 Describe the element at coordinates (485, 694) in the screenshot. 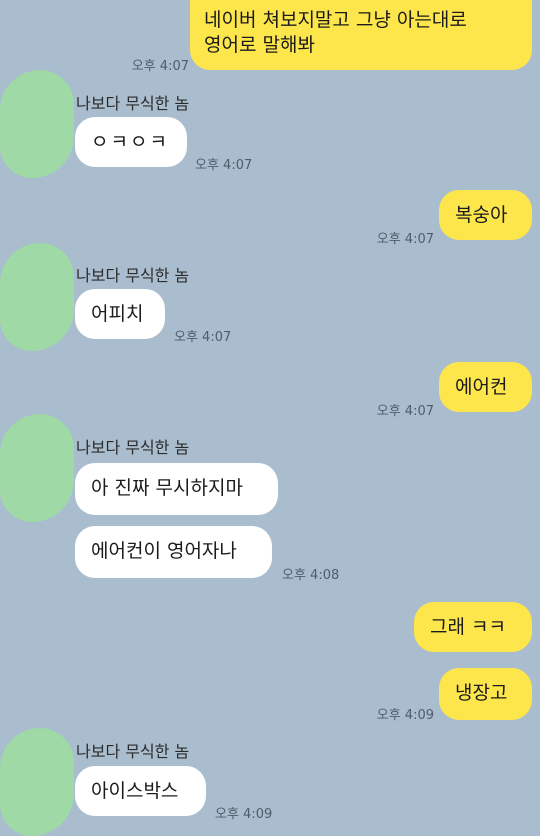

I see `outgoing-message: 냉장고` at that location.